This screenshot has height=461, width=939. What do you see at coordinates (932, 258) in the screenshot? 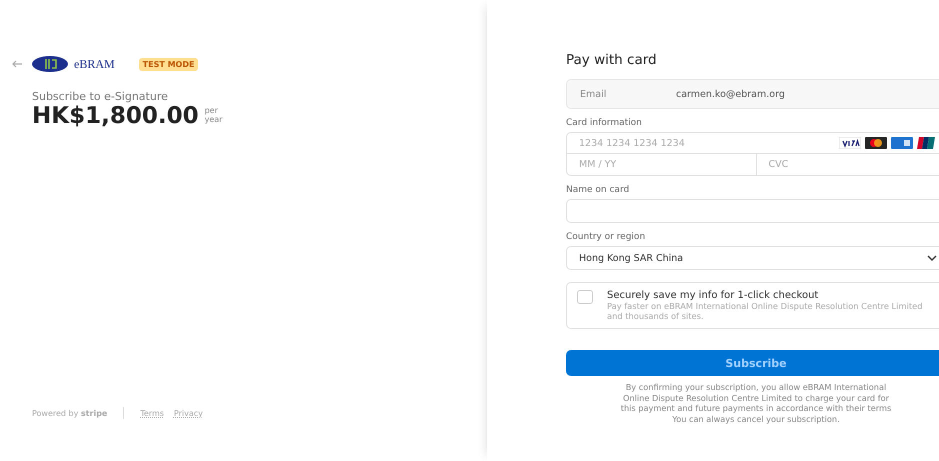
I see `chevron-down-icon` at bounding box center [932, 258].